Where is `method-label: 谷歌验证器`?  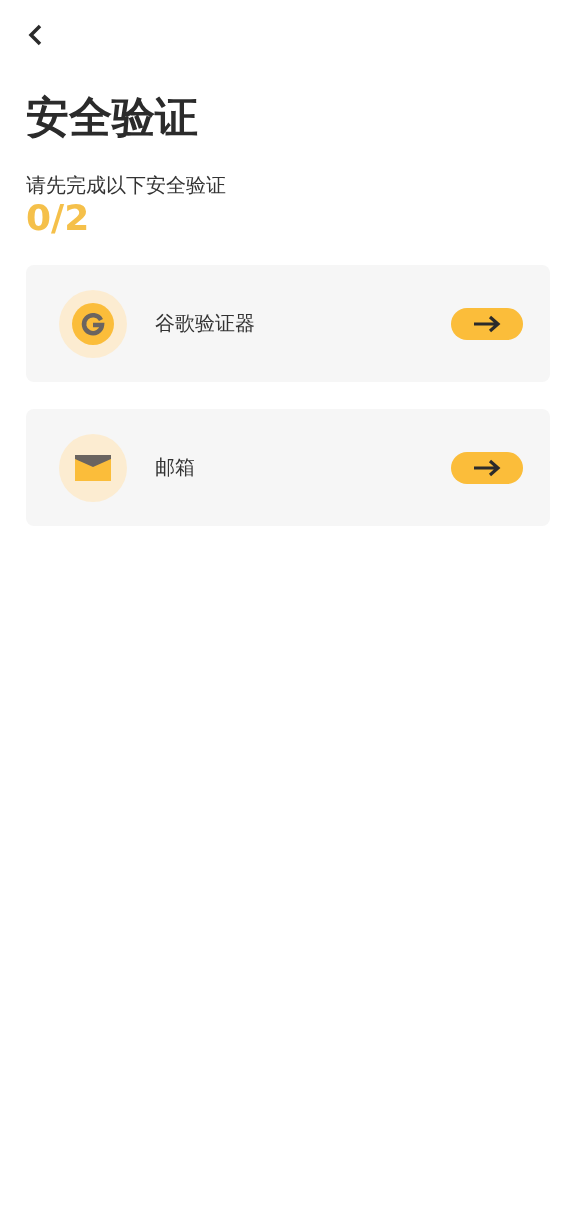
method-label: 谷歌验证器 is located at coordinates (205, 324).